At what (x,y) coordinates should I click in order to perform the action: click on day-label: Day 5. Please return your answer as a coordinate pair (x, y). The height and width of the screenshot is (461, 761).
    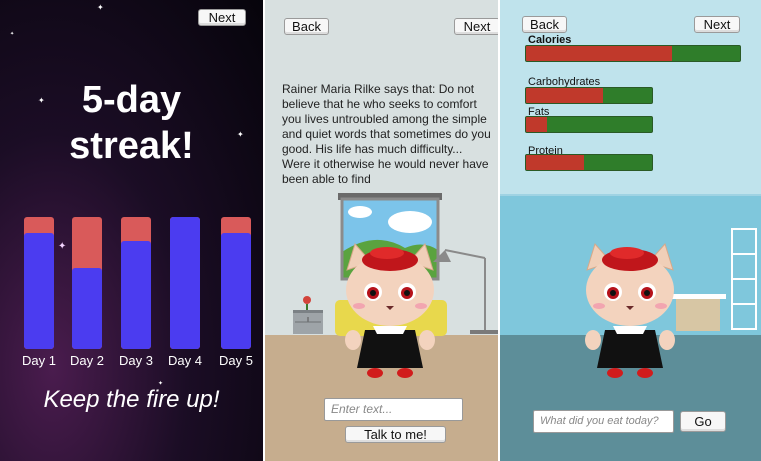
    Looking at the image, I should click on (236, 360).